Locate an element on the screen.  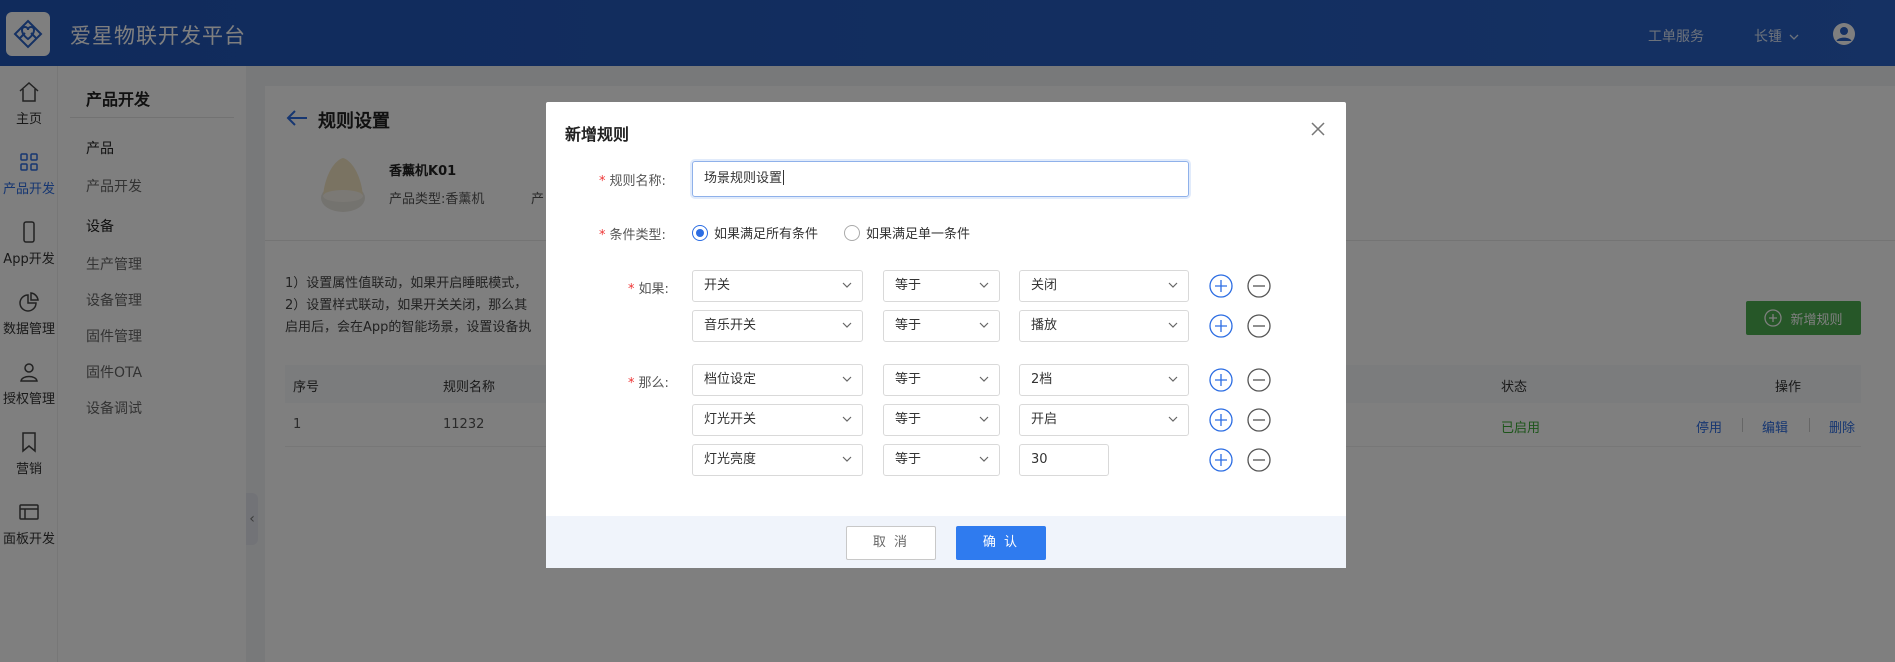
if-row-2-property-select: 音乐开关 is located at coordinates (777, 326).